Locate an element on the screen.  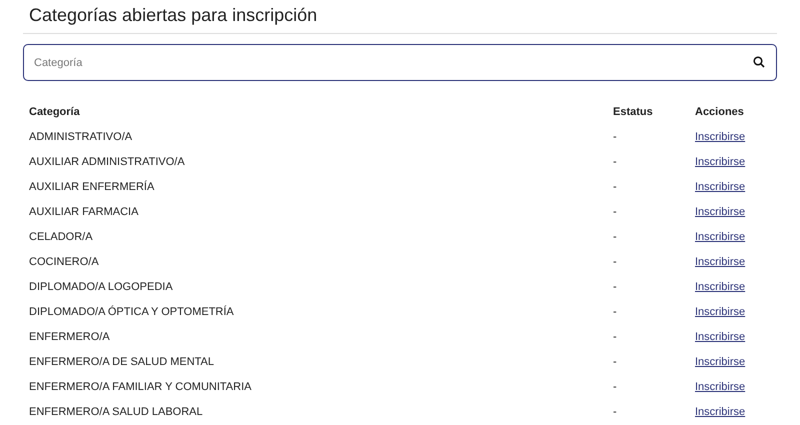
search-icon is located at coordinates (759, 62).